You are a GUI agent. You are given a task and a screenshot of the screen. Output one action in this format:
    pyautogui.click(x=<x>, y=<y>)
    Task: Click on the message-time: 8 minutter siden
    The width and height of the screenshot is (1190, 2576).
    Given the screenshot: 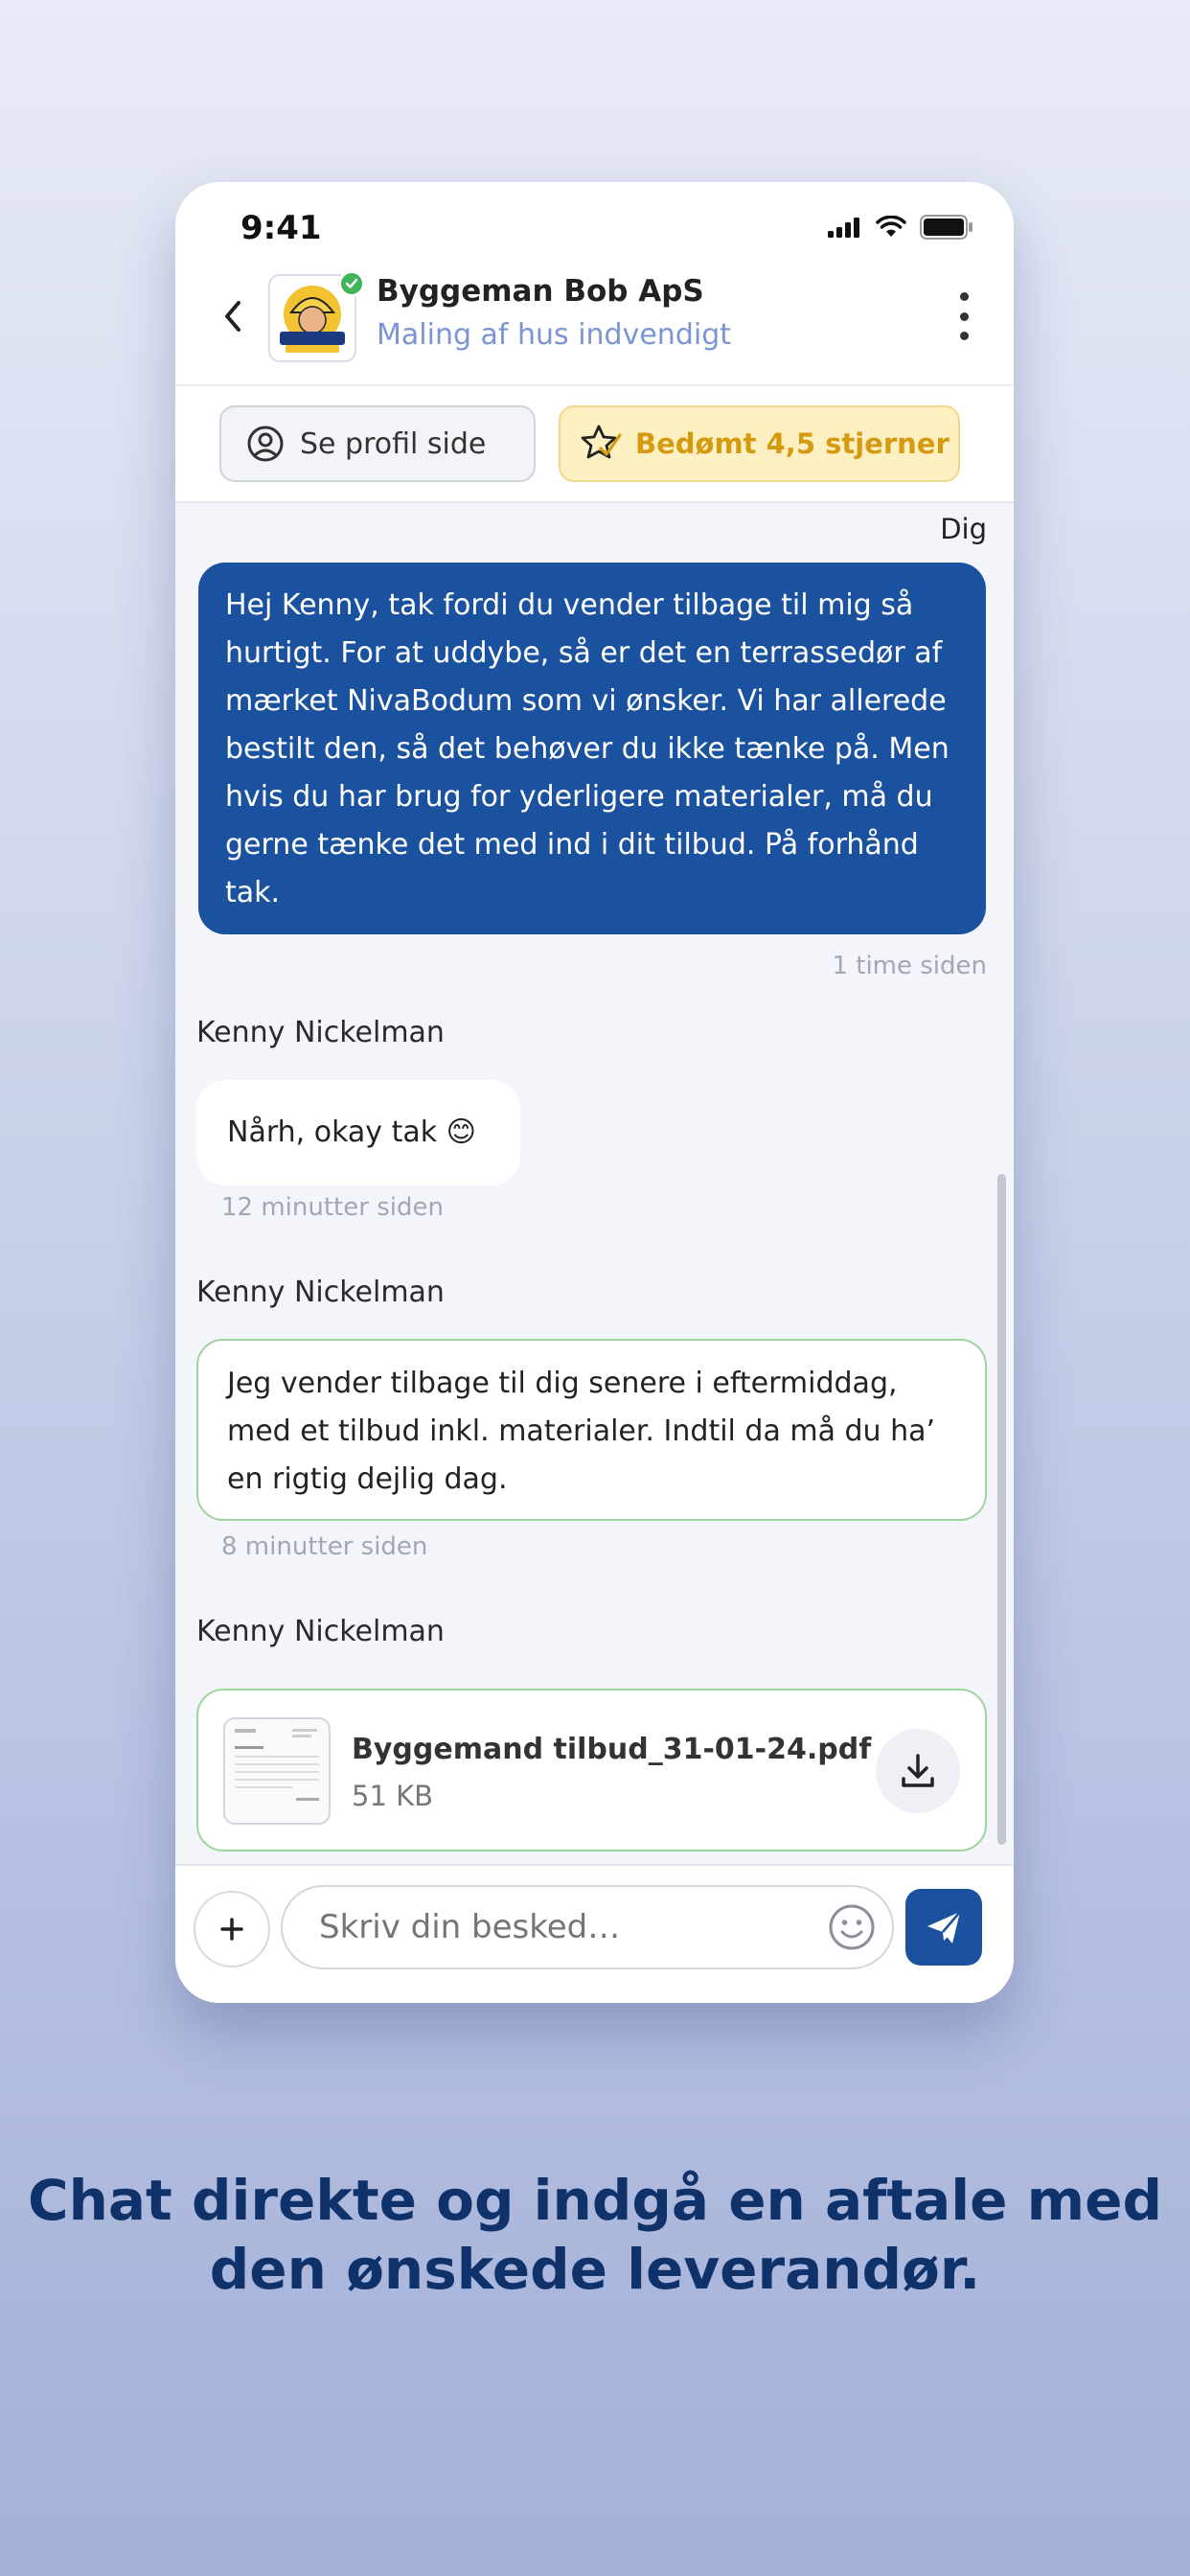 What is the action you would take?
    pyautogui.click(x=325, y=1546)
    